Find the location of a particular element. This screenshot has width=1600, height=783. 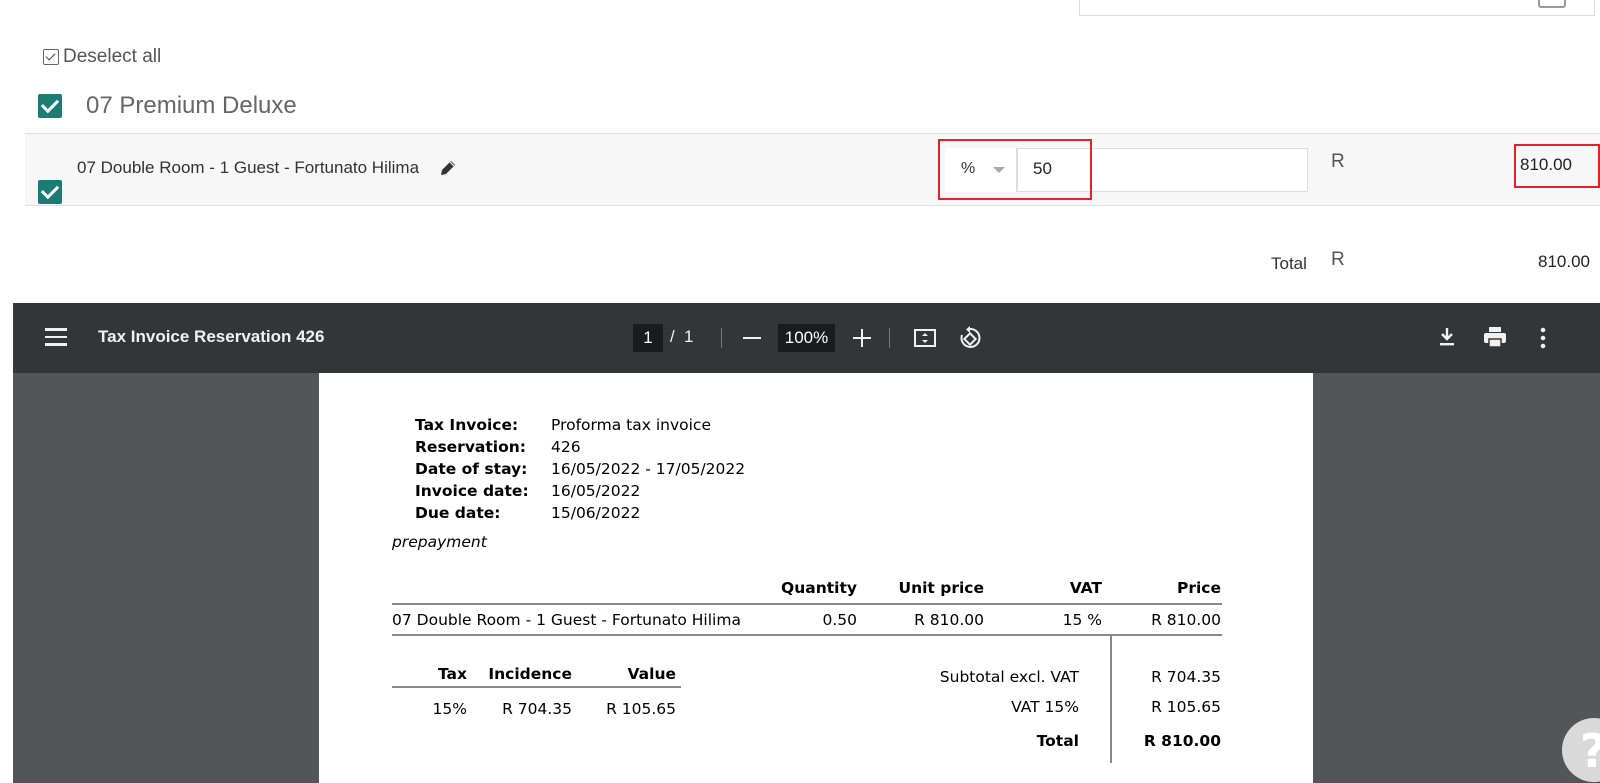

tax-rate: 15% is located at coordinates (449, 709).